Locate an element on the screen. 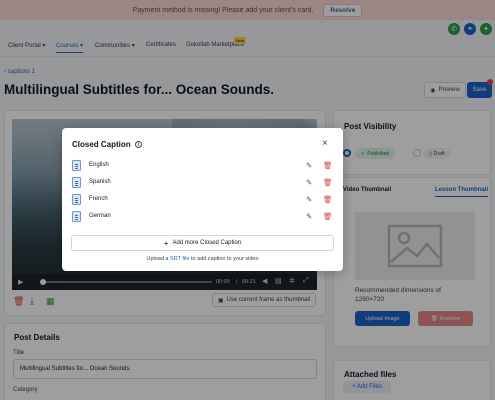 The height and width of the screenshot is (400, 495). srt-file-link: SRT file is located at coordinates (179, 259).